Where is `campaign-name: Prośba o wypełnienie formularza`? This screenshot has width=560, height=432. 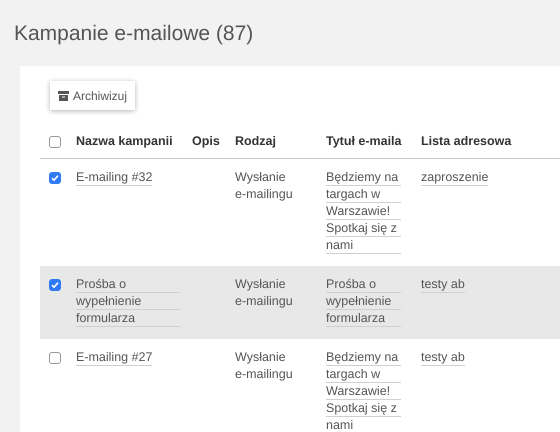 campaign-name: Prośba o wypełnienie formularza is located at coordinates (128, 301).